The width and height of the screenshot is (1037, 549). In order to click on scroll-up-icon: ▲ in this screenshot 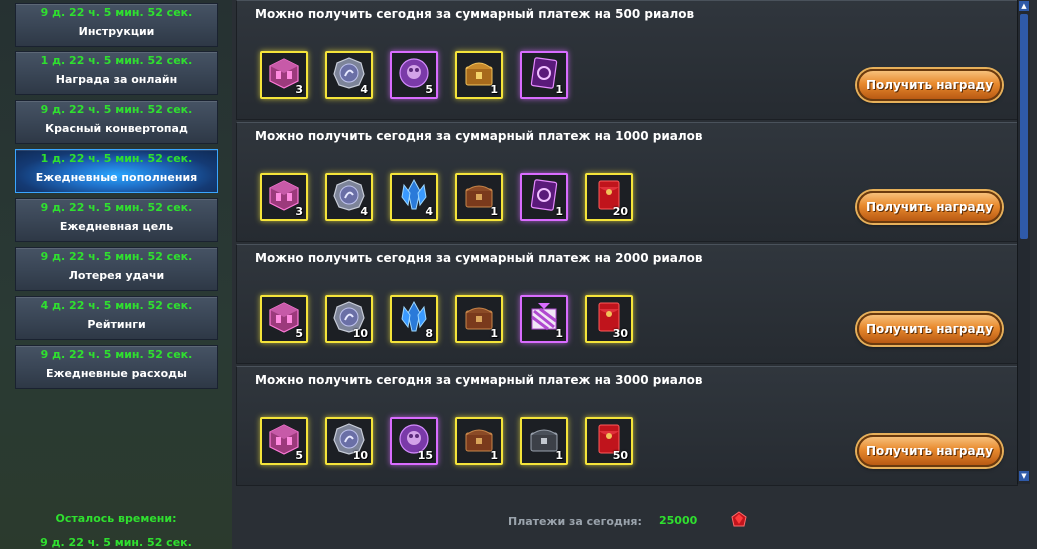, I will do `click(1024, 6)`.